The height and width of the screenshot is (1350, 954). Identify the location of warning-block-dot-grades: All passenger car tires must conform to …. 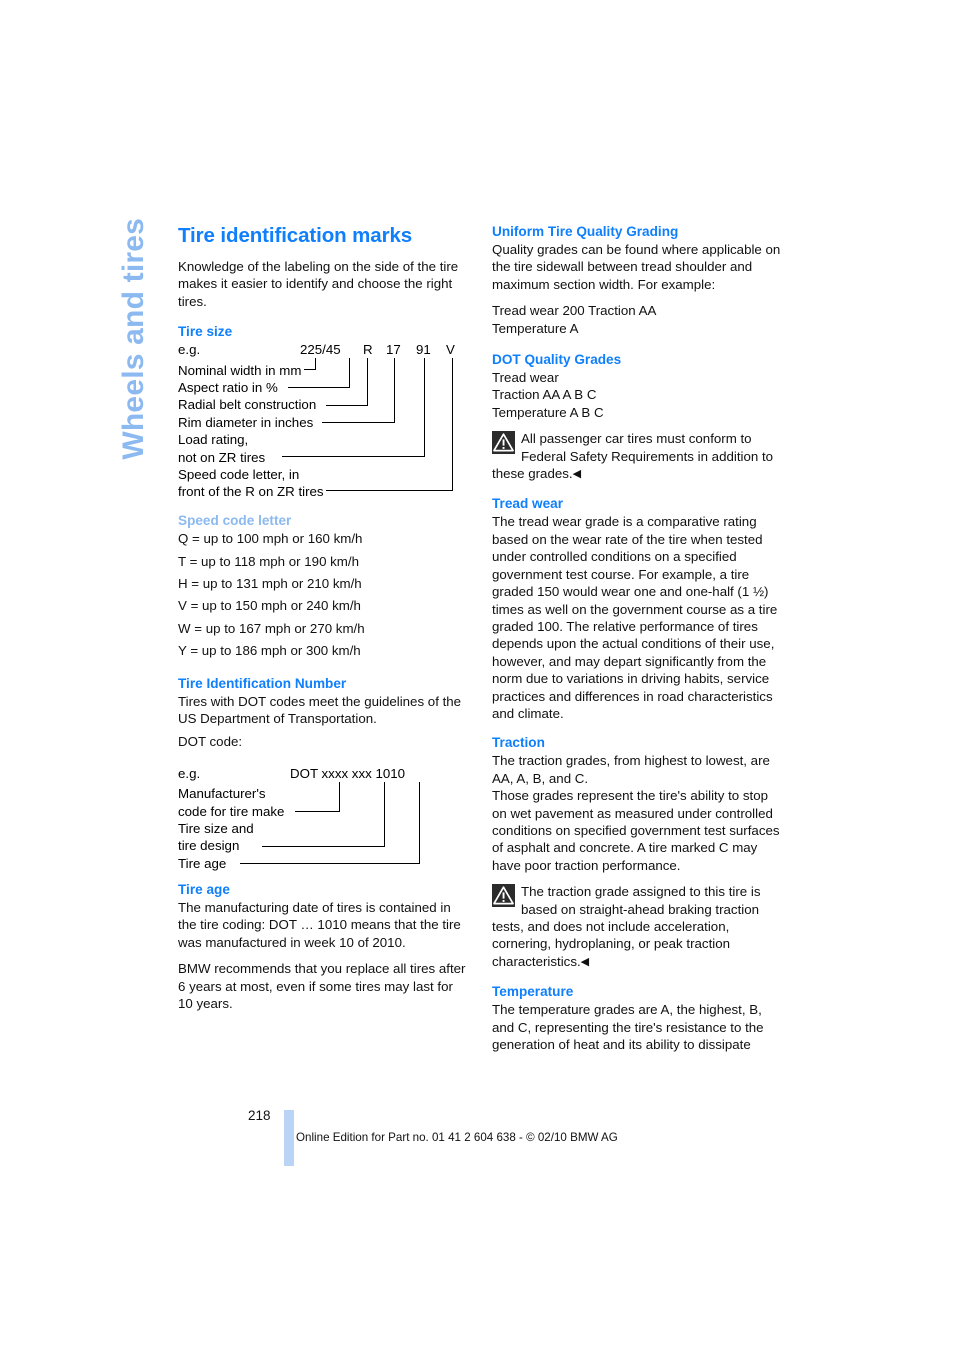
(636, 456).